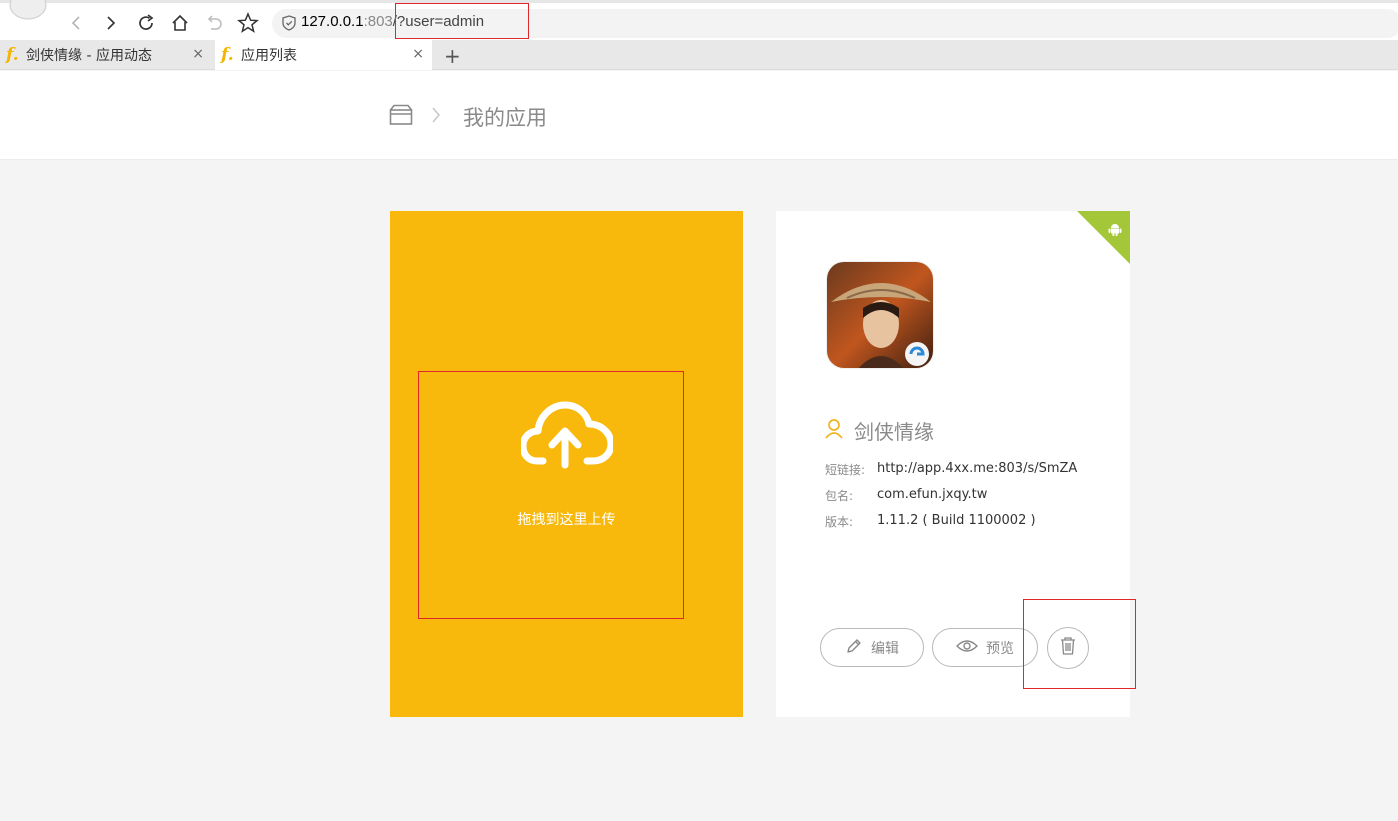 Image resolution: width=1398 pixels, height=821 pixels. Describe the element at coordinates (401, 117) in the screenshot. I see `box-icon` at that location.